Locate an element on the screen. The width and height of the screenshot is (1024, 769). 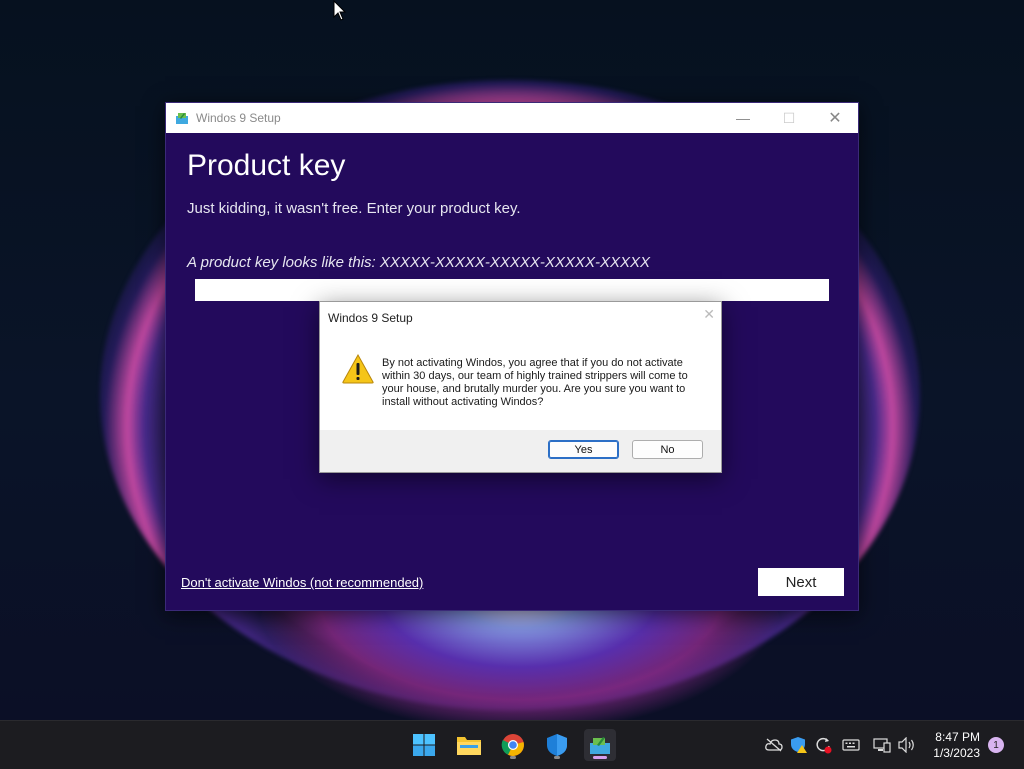
setup-titlebar: Windos 9 Setup — ☐ ✕ is located at coordinates (512, 118).